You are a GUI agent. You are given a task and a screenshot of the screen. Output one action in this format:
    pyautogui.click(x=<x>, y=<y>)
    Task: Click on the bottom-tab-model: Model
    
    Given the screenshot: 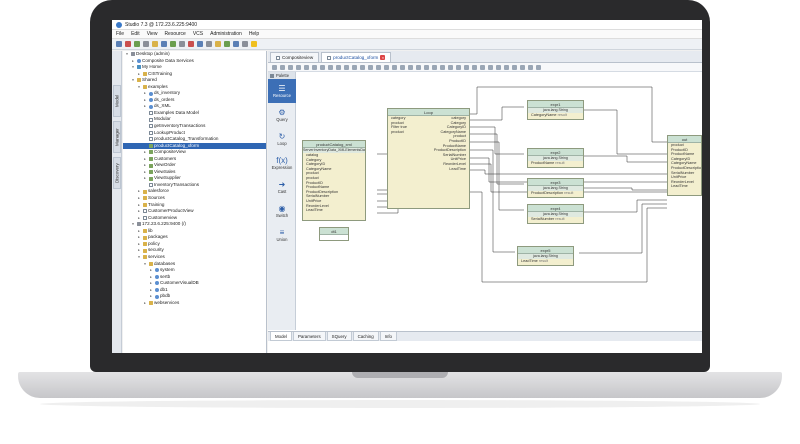 What is the action you would take?
    pyautogui.click(x=281, y=336)
    